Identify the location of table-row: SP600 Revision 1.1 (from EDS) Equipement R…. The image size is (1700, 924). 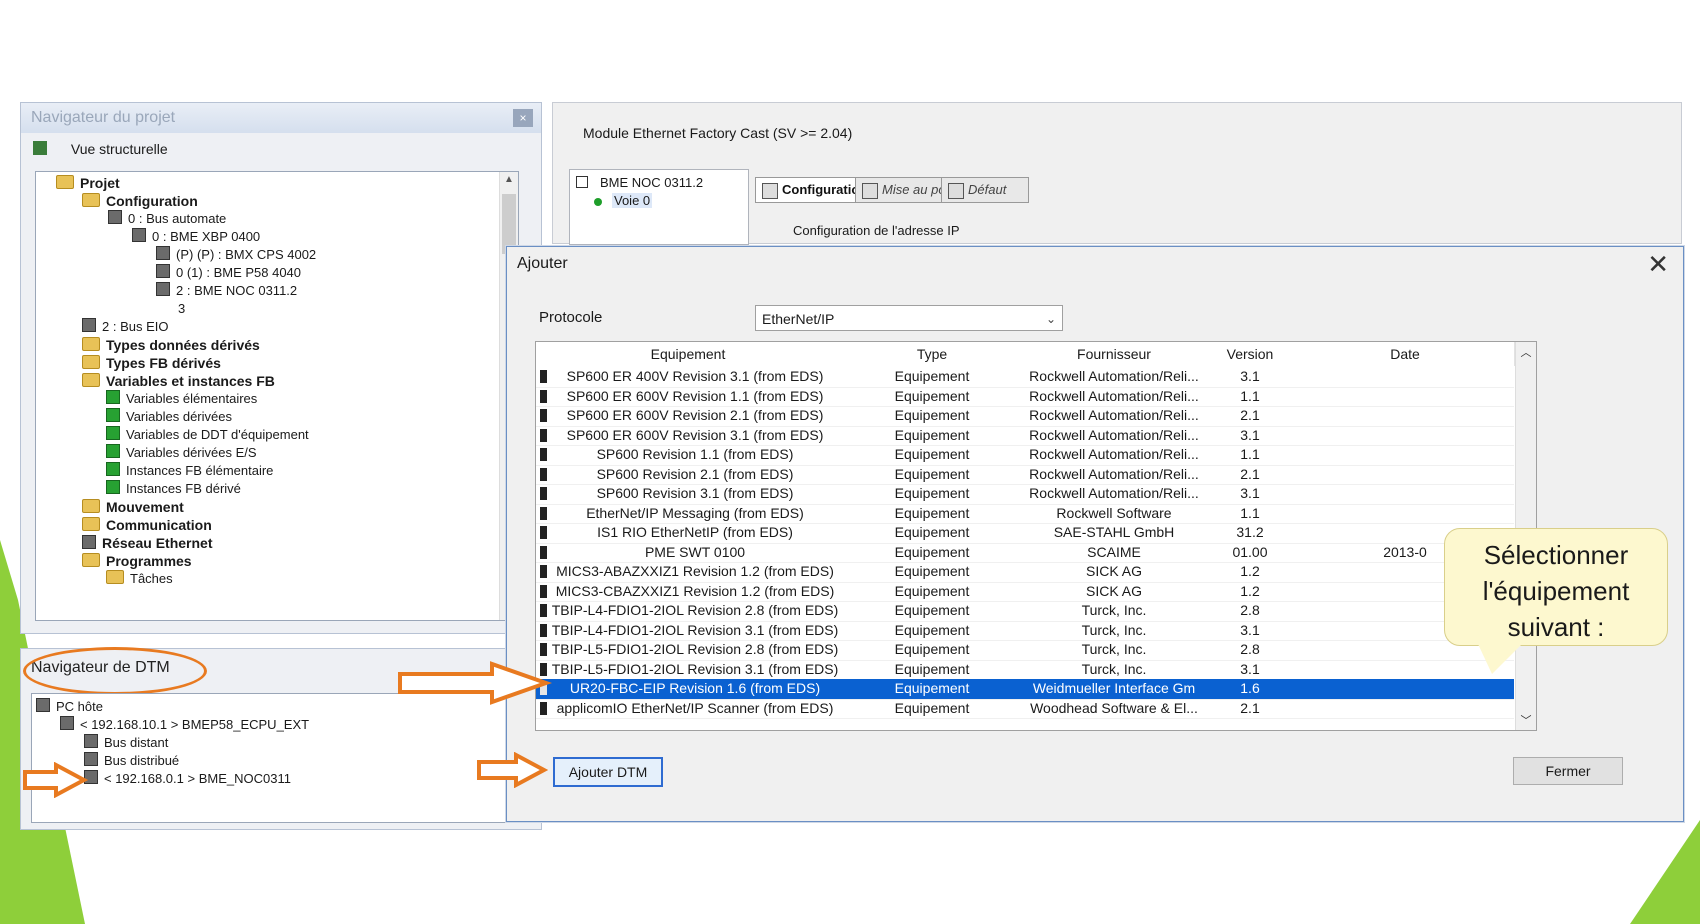
(1025, 455).